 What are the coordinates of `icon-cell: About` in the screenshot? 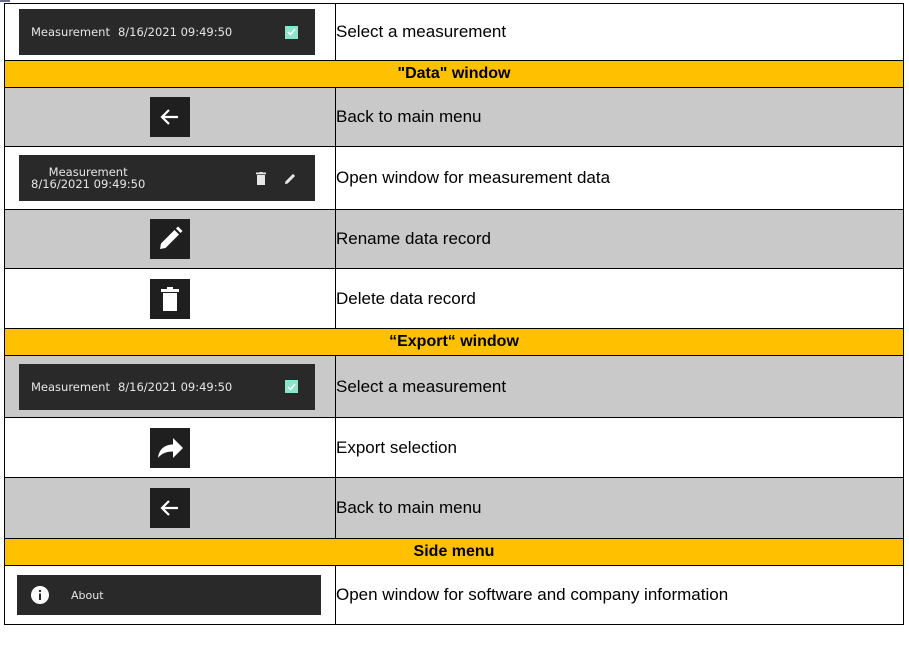 It's located at (170, 595).